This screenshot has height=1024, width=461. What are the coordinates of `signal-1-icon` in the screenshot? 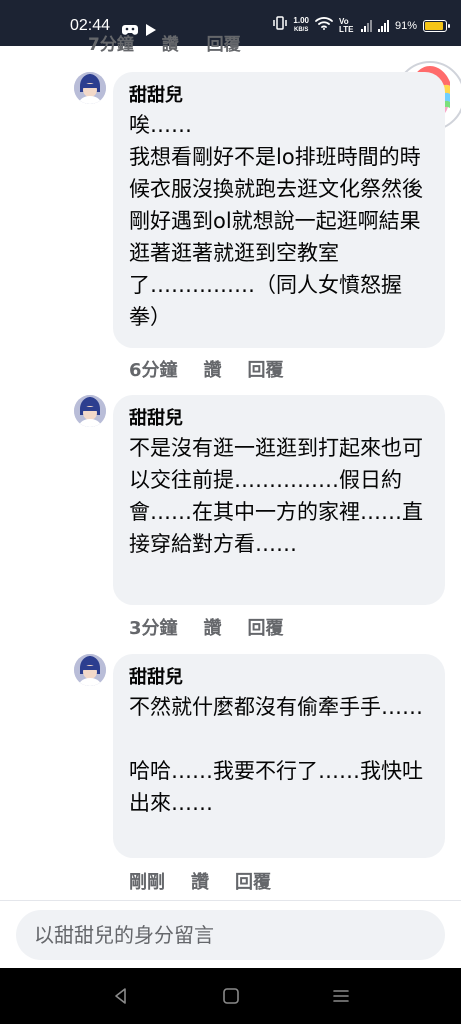 It's located at (366, 25).